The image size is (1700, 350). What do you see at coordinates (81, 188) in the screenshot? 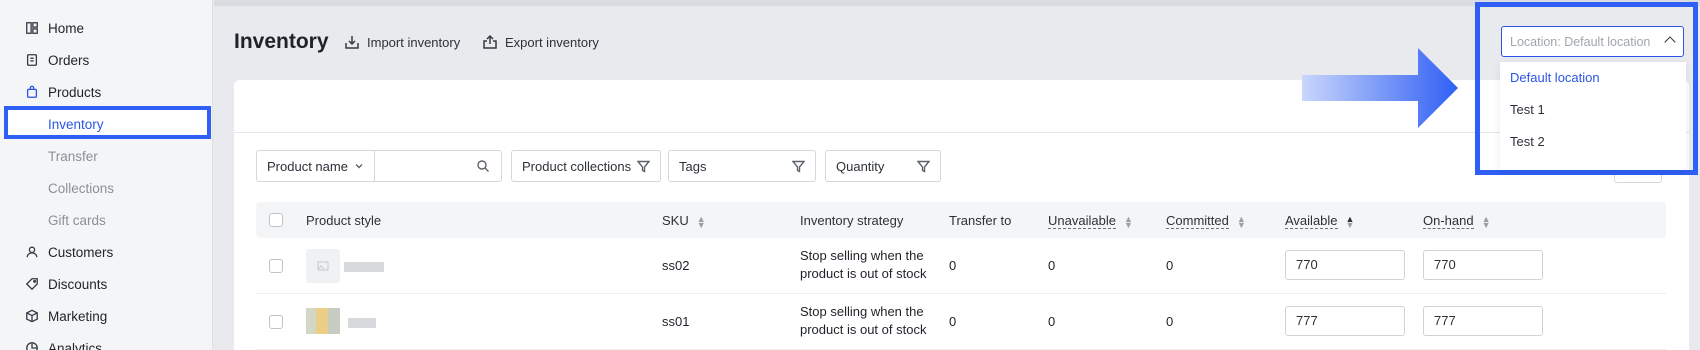
I see `sidebar-item-label: Collections` at bounding box center [81, 188].